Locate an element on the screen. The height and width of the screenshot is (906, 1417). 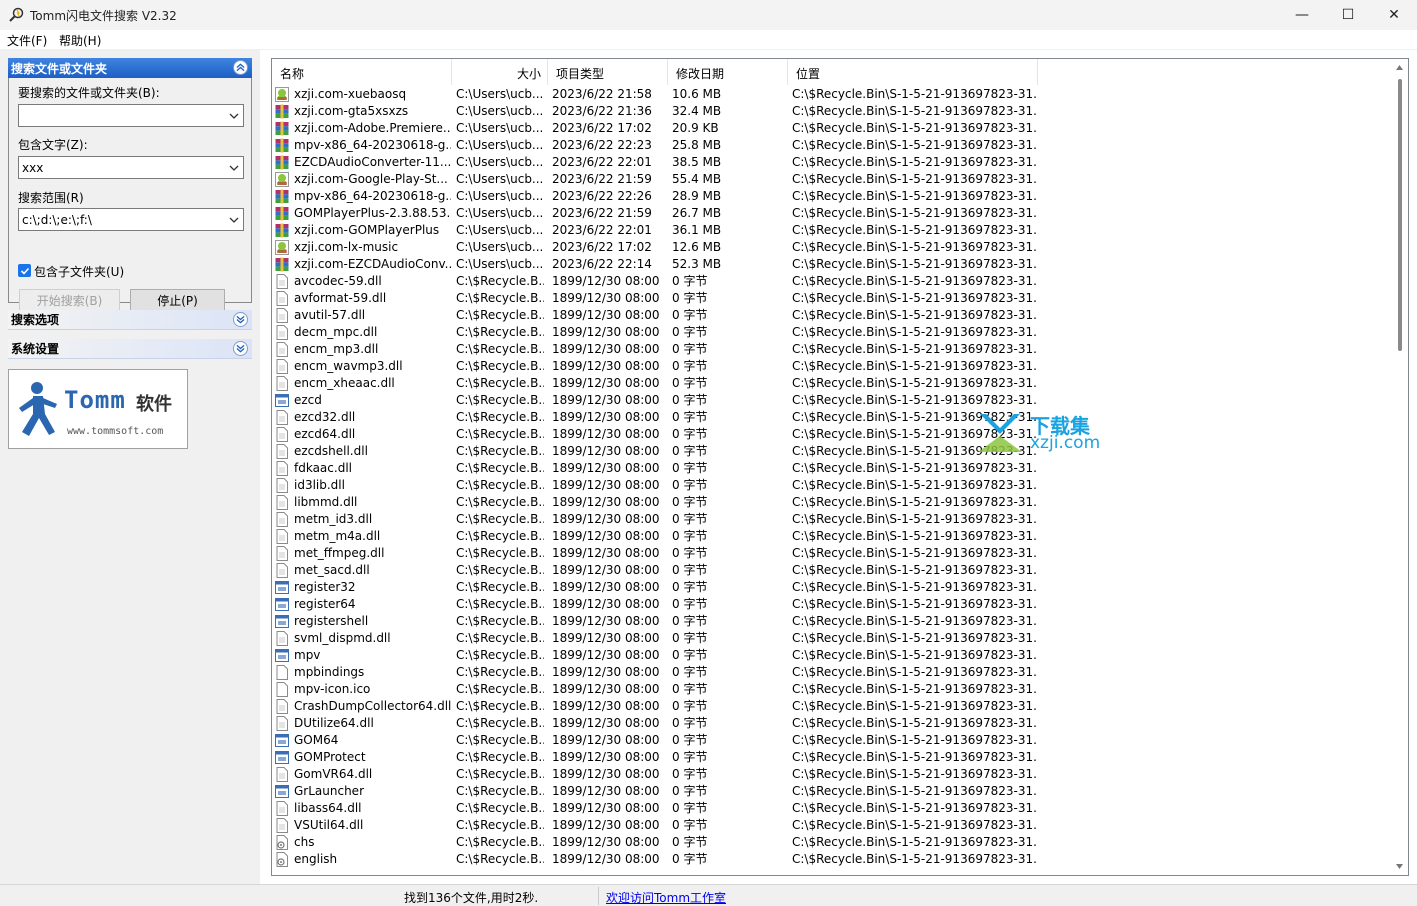
walking-man-icon is located at coordinates (38, 409).